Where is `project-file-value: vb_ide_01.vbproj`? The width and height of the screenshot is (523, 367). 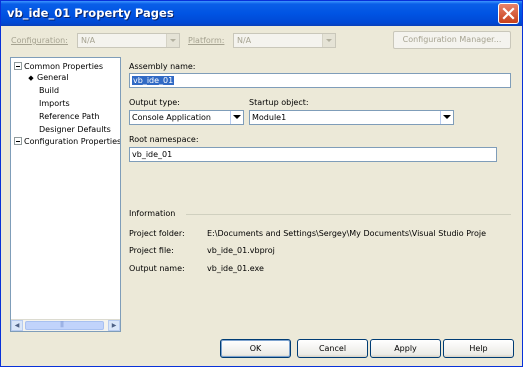
project-file-value: vb_ide_01.vbproj is located at coordinates (241, 250).